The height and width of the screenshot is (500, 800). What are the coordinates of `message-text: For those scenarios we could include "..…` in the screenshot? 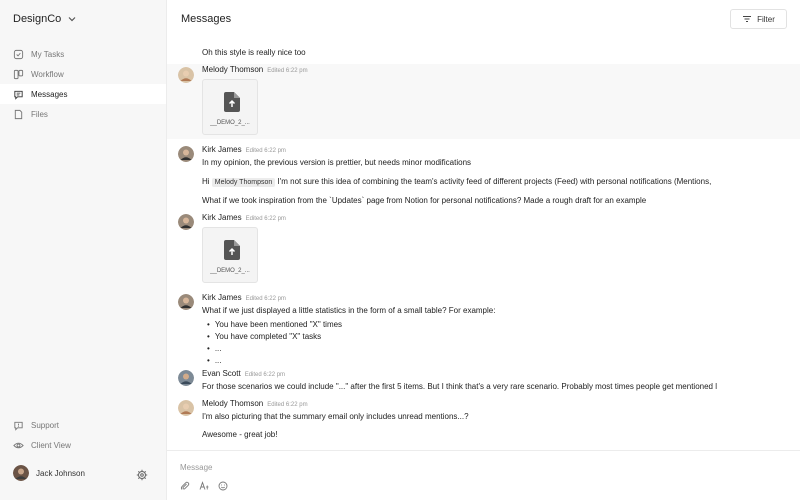 It's located at (460, 386).